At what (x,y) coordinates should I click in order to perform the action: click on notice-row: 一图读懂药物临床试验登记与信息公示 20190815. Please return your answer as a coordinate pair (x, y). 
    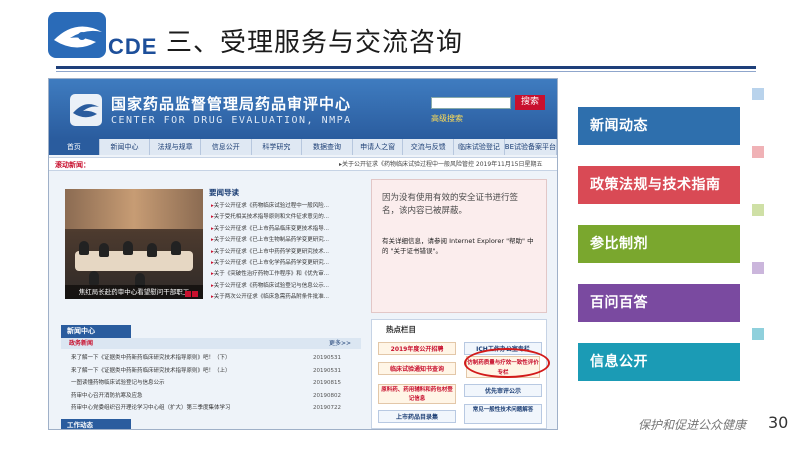
    Looking at the image, I should click on (206, 383).